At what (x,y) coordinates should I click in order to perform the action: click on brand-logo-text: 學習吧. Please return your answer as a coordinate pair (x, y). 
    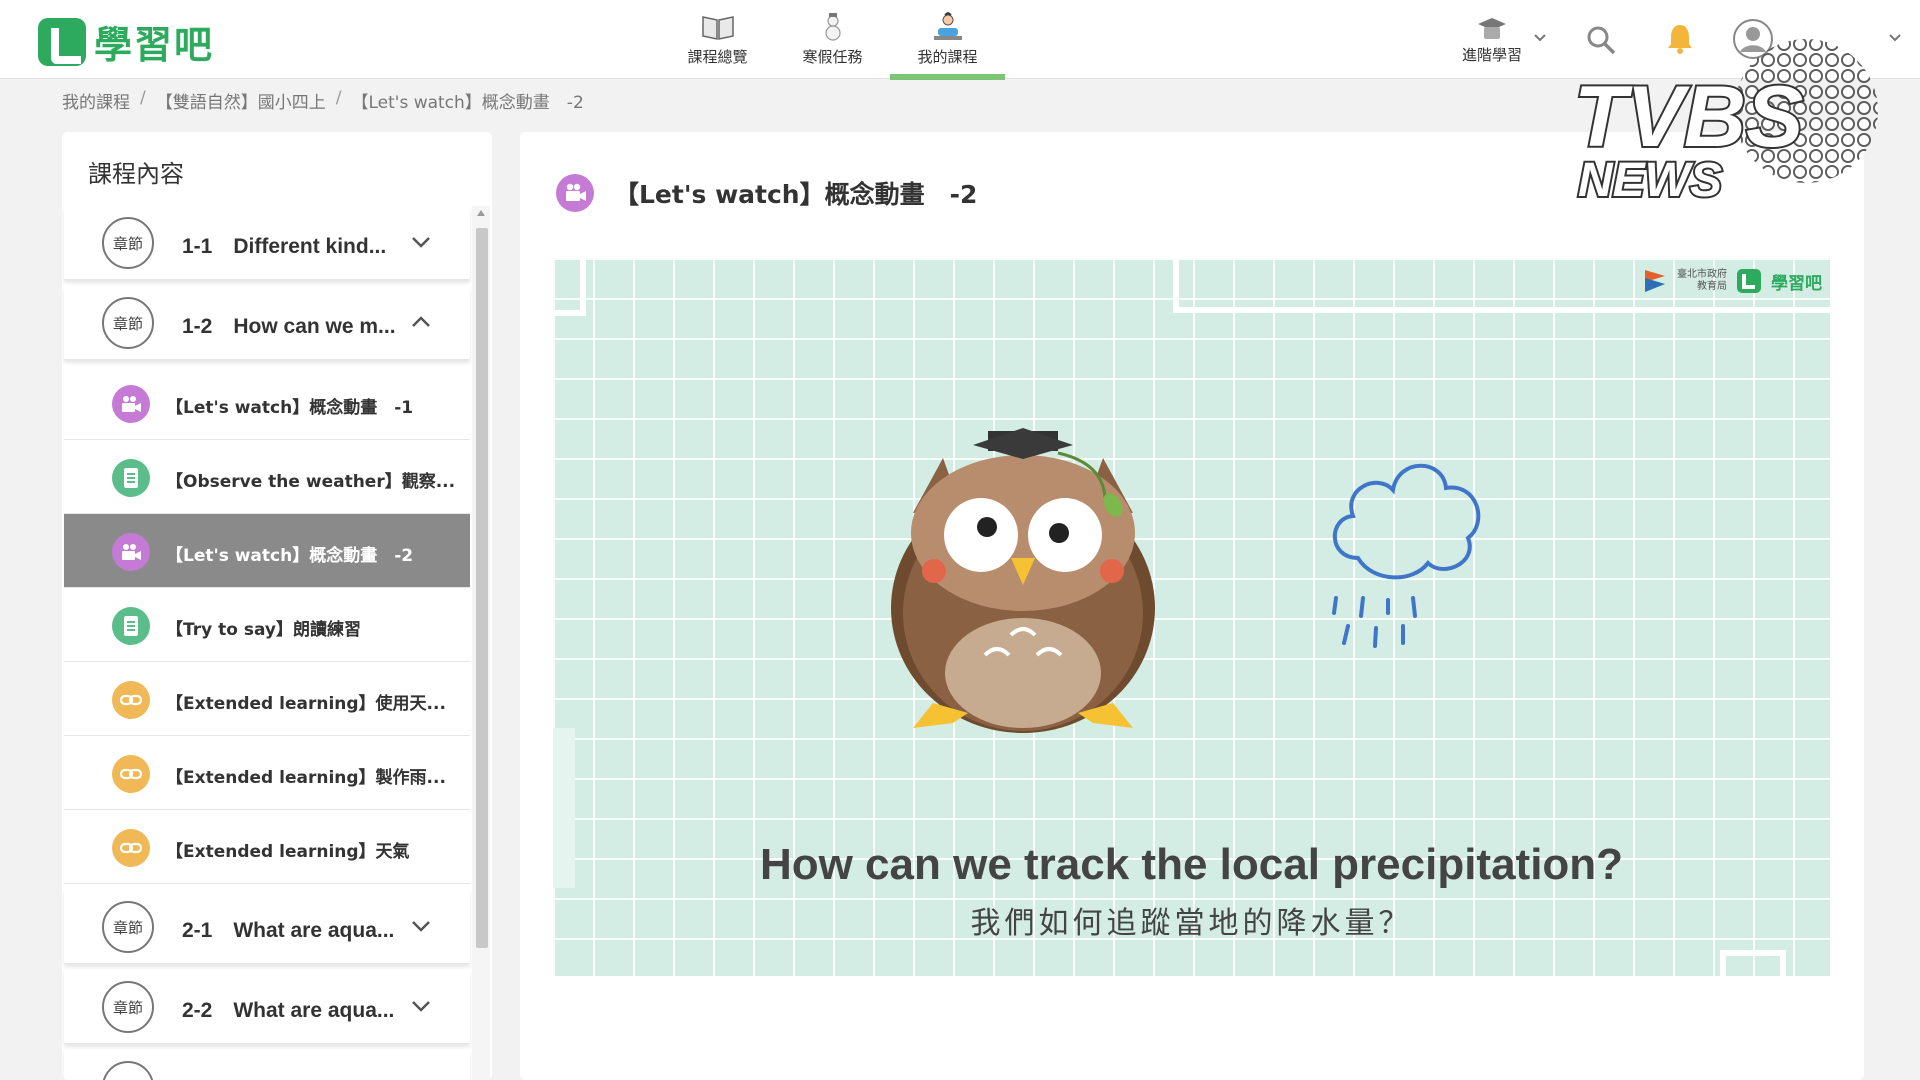
    Looking at the image, I should click on (1796, 283).